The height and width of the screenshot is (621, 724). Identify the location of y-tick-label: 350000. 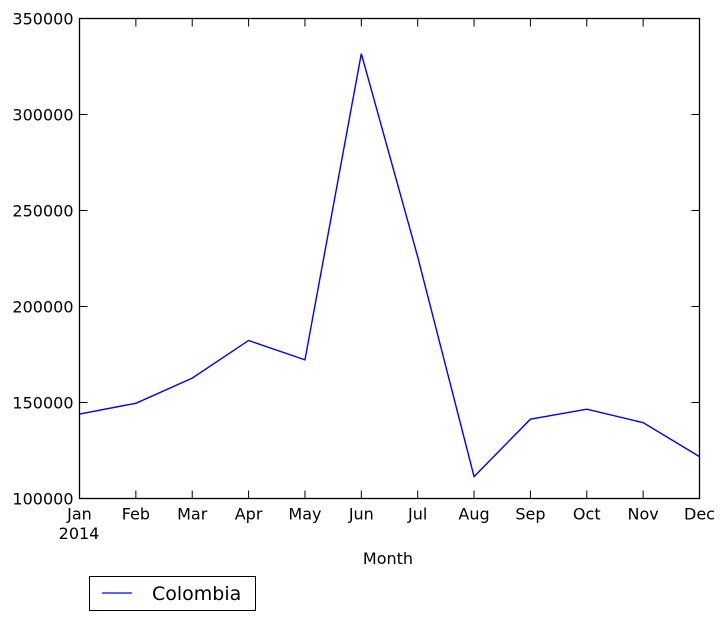
(42, 19).